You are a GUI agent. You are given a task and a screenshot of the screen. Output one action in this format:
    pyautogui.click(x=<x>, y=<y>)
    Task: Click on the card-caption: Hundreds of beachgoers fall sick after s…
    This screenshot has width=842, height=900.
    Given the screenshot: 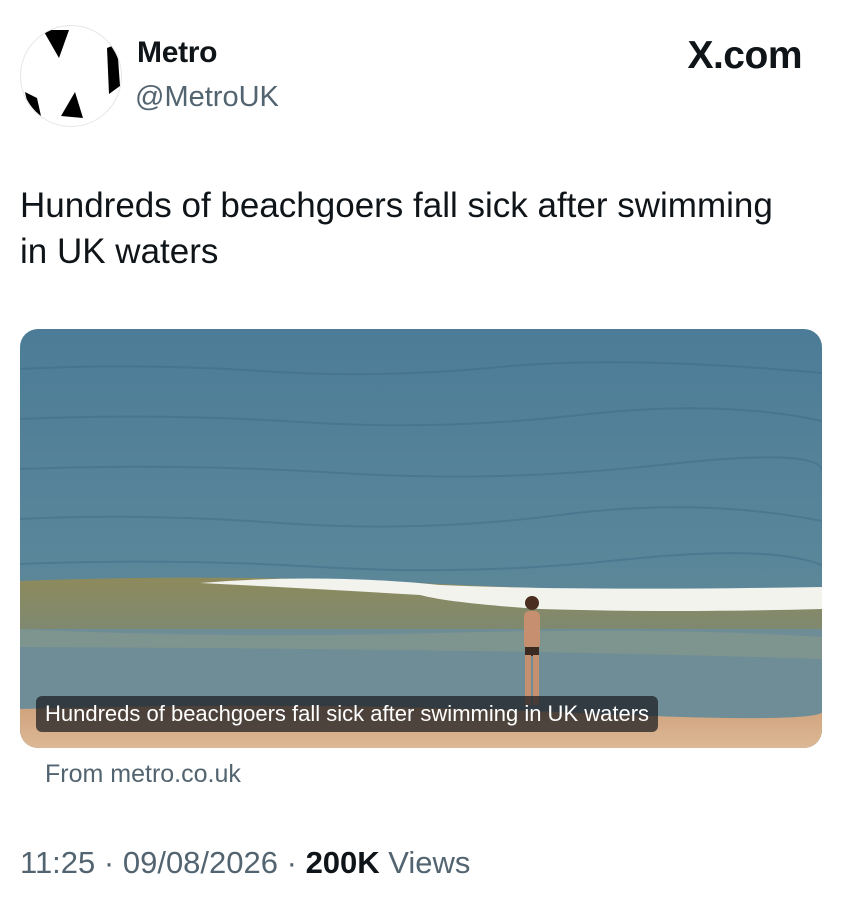 What is the action you would take?
    pyautogui.click(x=347, y=714)
    